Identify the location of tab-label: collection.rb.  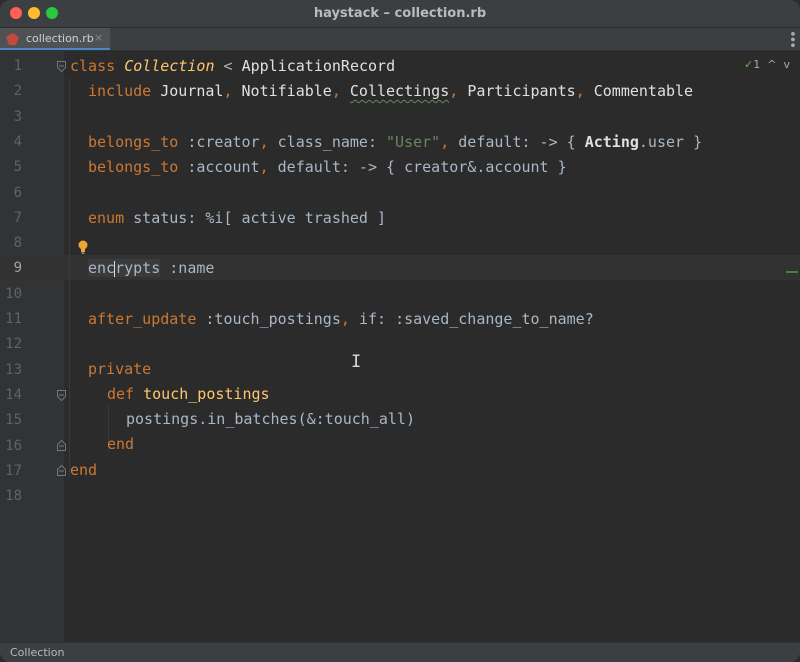
(60, 38).